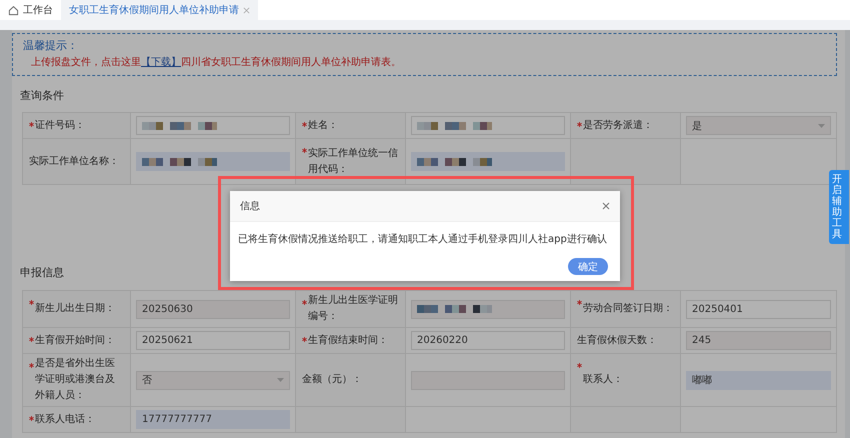  What do you see at coordinates (51, 45) in the screenshot?
I see `notice-title: 温馨提示：` at bounding box center [51, 45].